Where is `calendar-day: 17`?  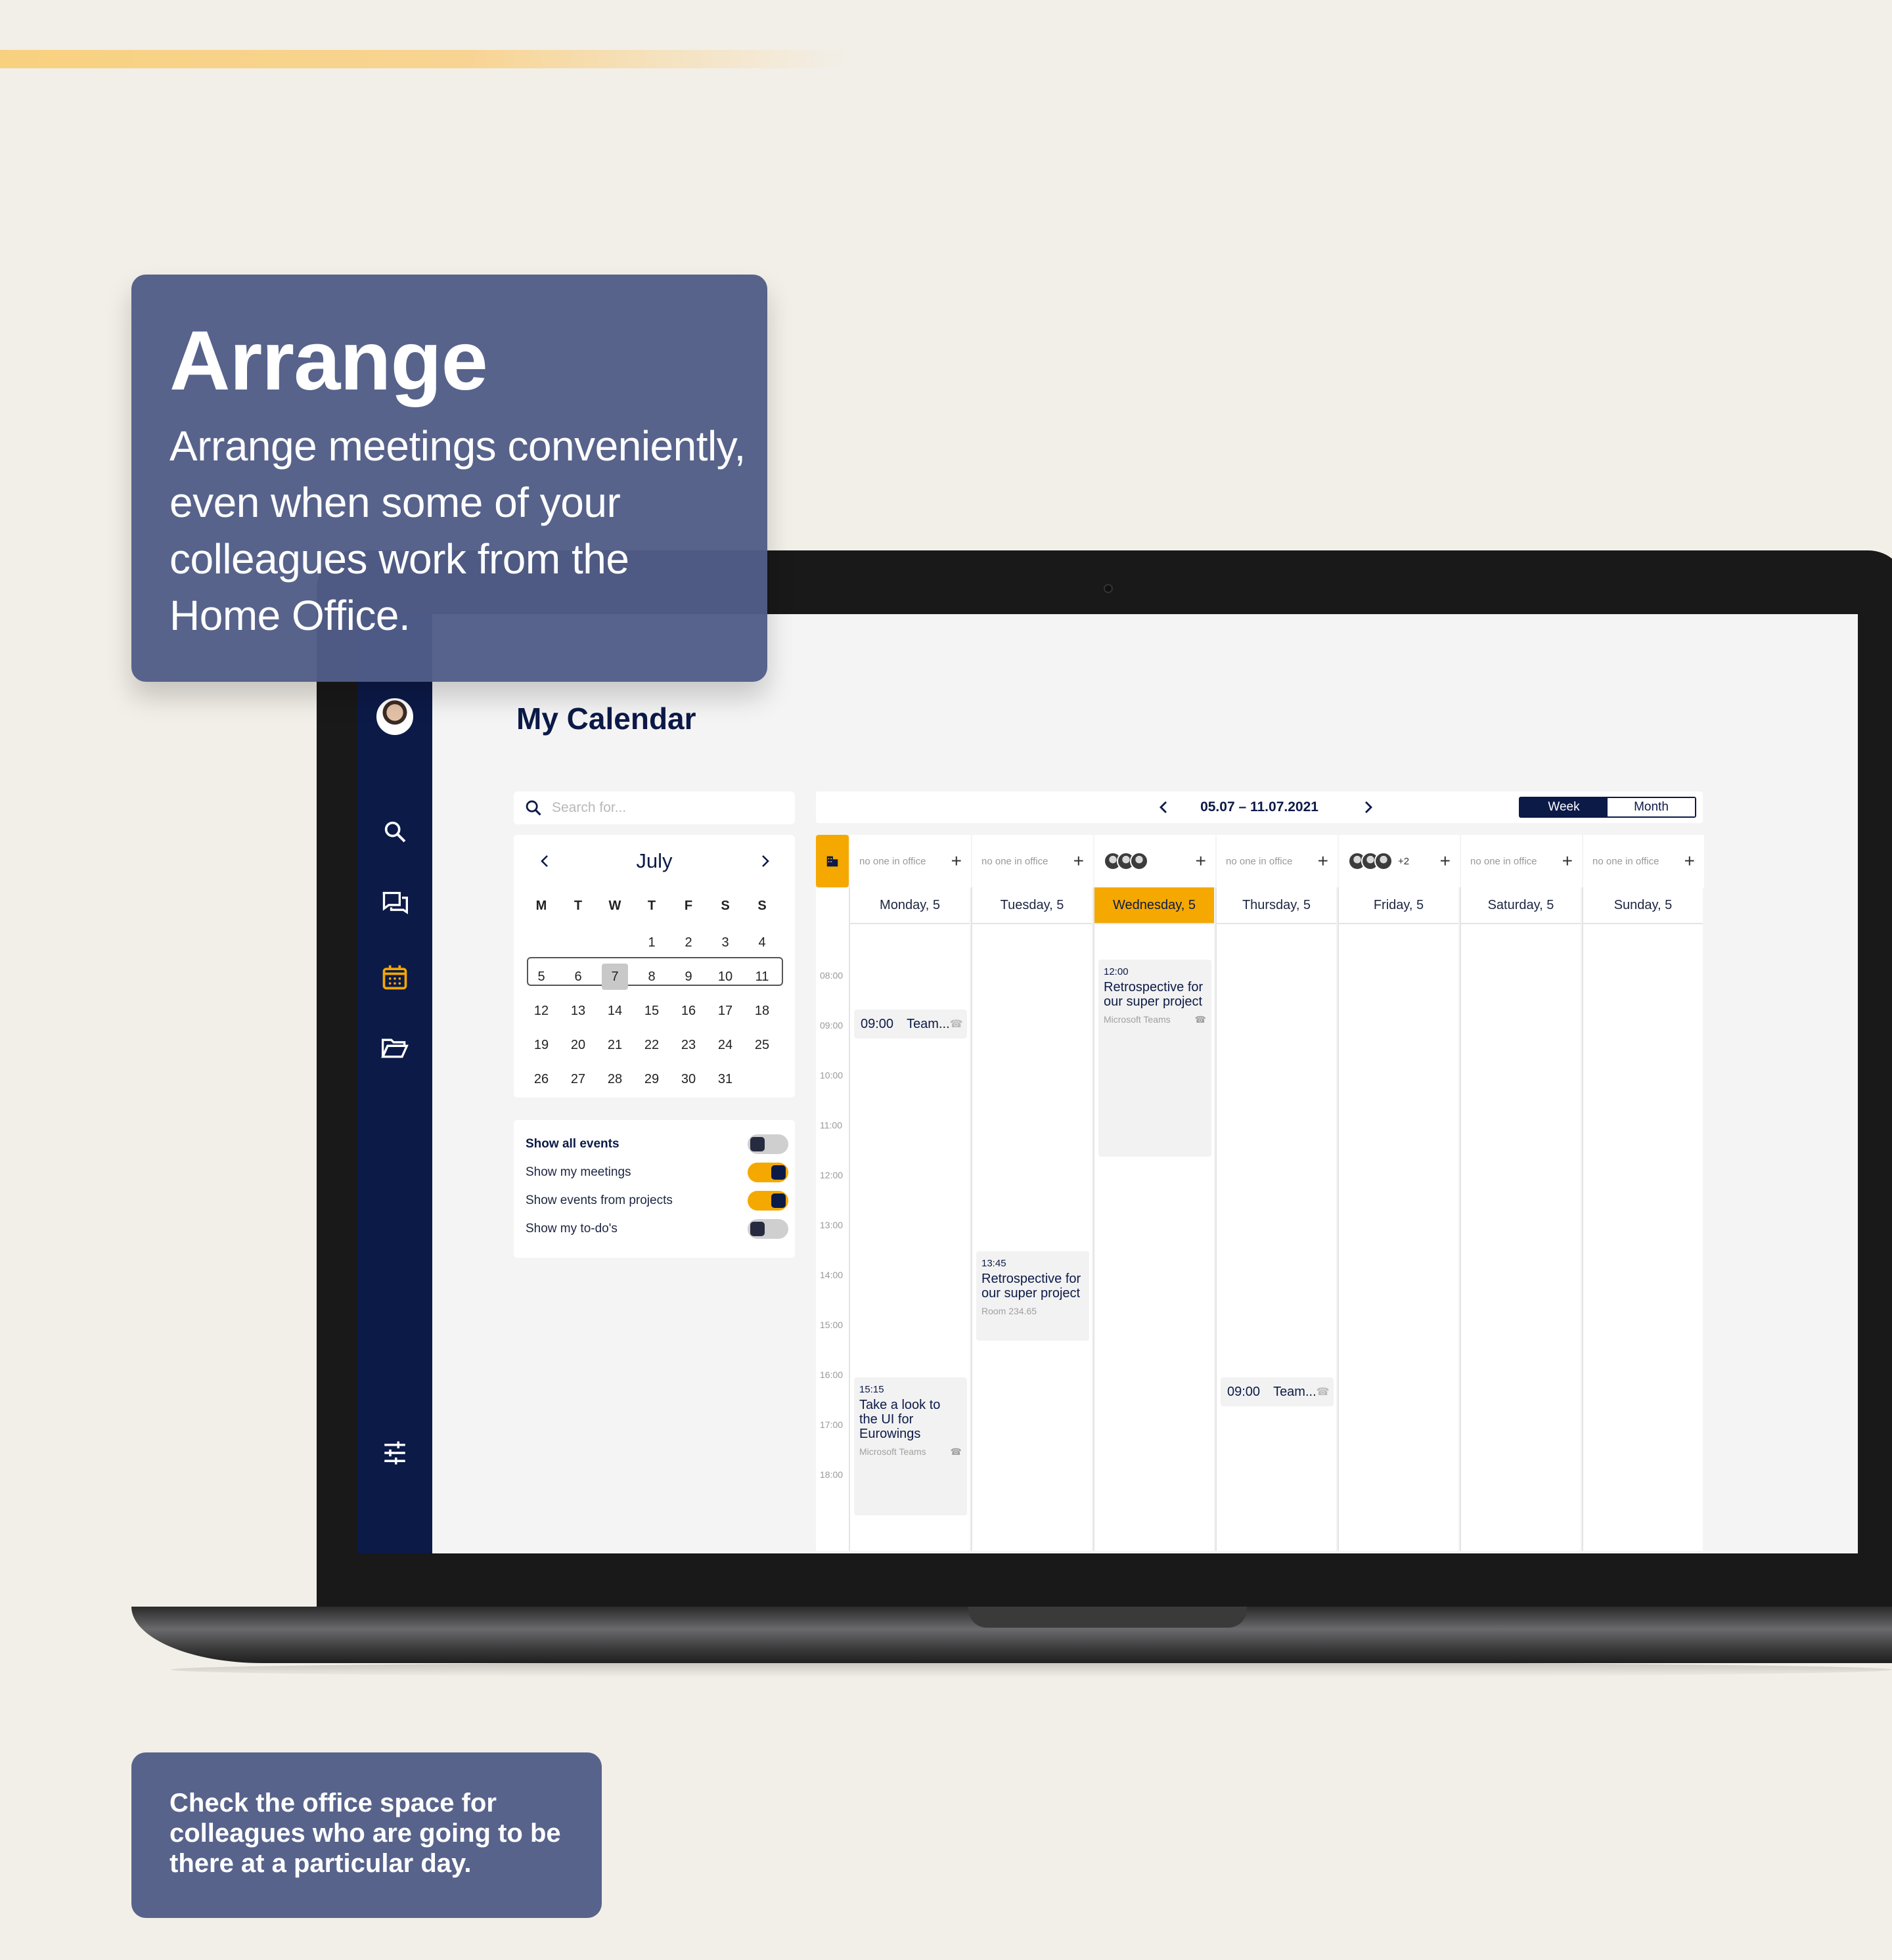 calendar-day: 17 is located at coordinates (725, 1011).